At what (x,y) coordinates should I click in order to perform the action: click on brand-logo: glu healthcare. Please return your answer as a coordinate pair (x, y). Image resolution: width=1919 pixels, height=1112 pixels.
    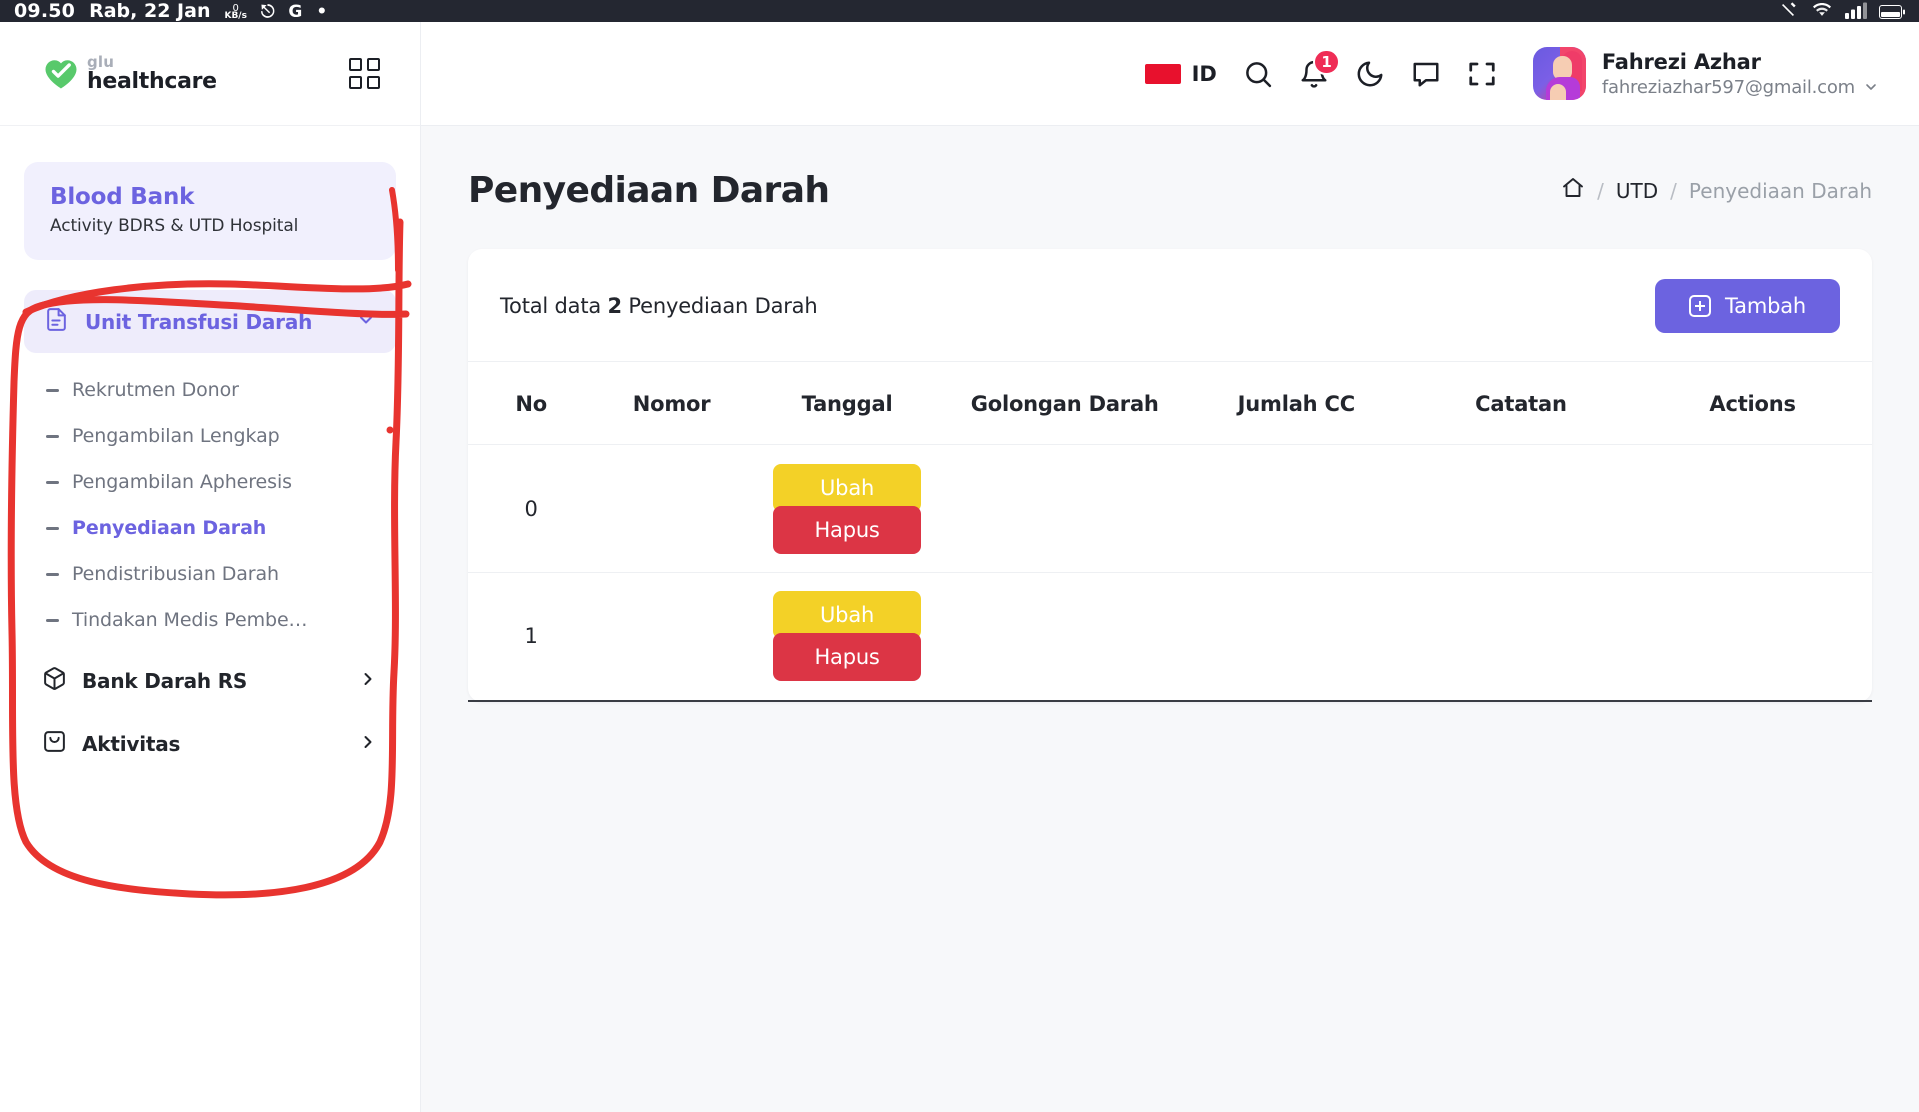
    Looking at the image, I should click on (130, 73).